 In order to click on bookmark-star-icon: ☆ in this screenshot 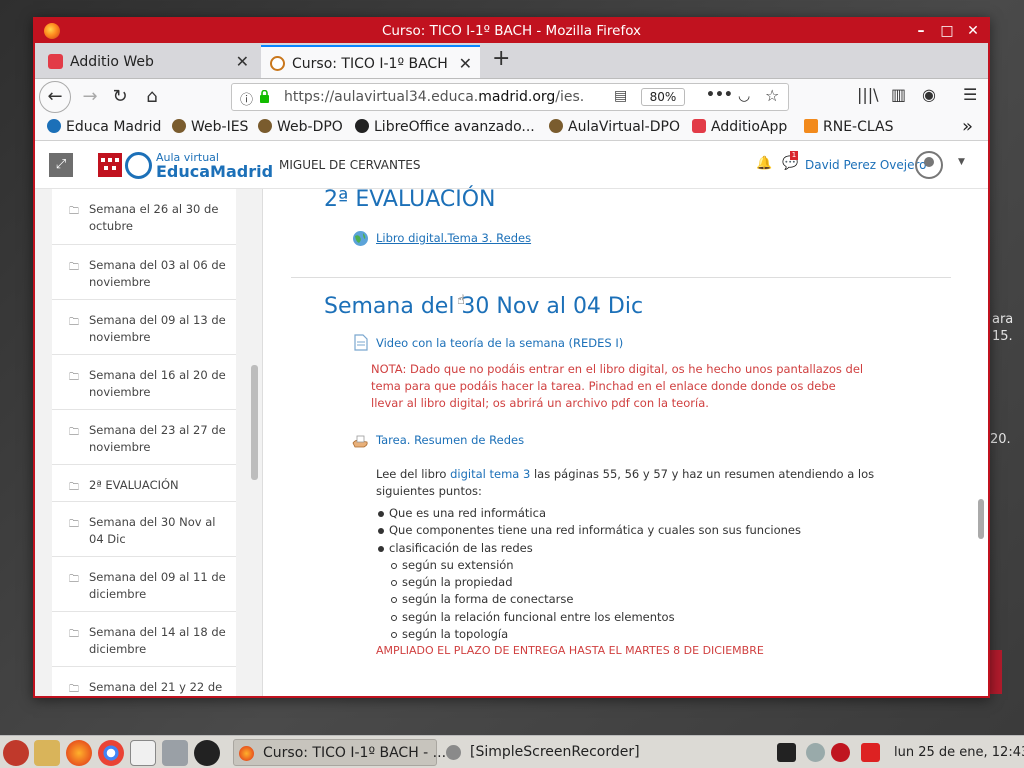, I will do `click(772, 95)`.